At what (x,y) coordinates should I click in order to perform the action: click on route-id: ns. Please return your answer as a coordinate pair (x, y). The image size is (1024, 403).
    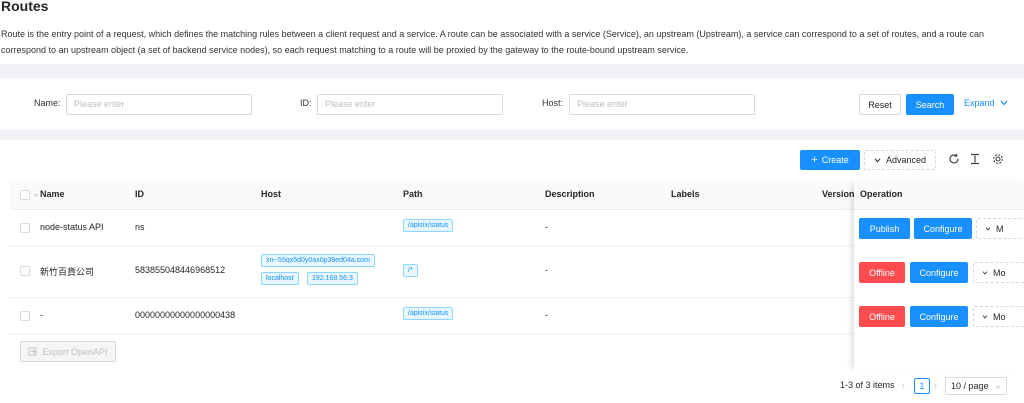
    Looking at the image, I should click on (140, 227).